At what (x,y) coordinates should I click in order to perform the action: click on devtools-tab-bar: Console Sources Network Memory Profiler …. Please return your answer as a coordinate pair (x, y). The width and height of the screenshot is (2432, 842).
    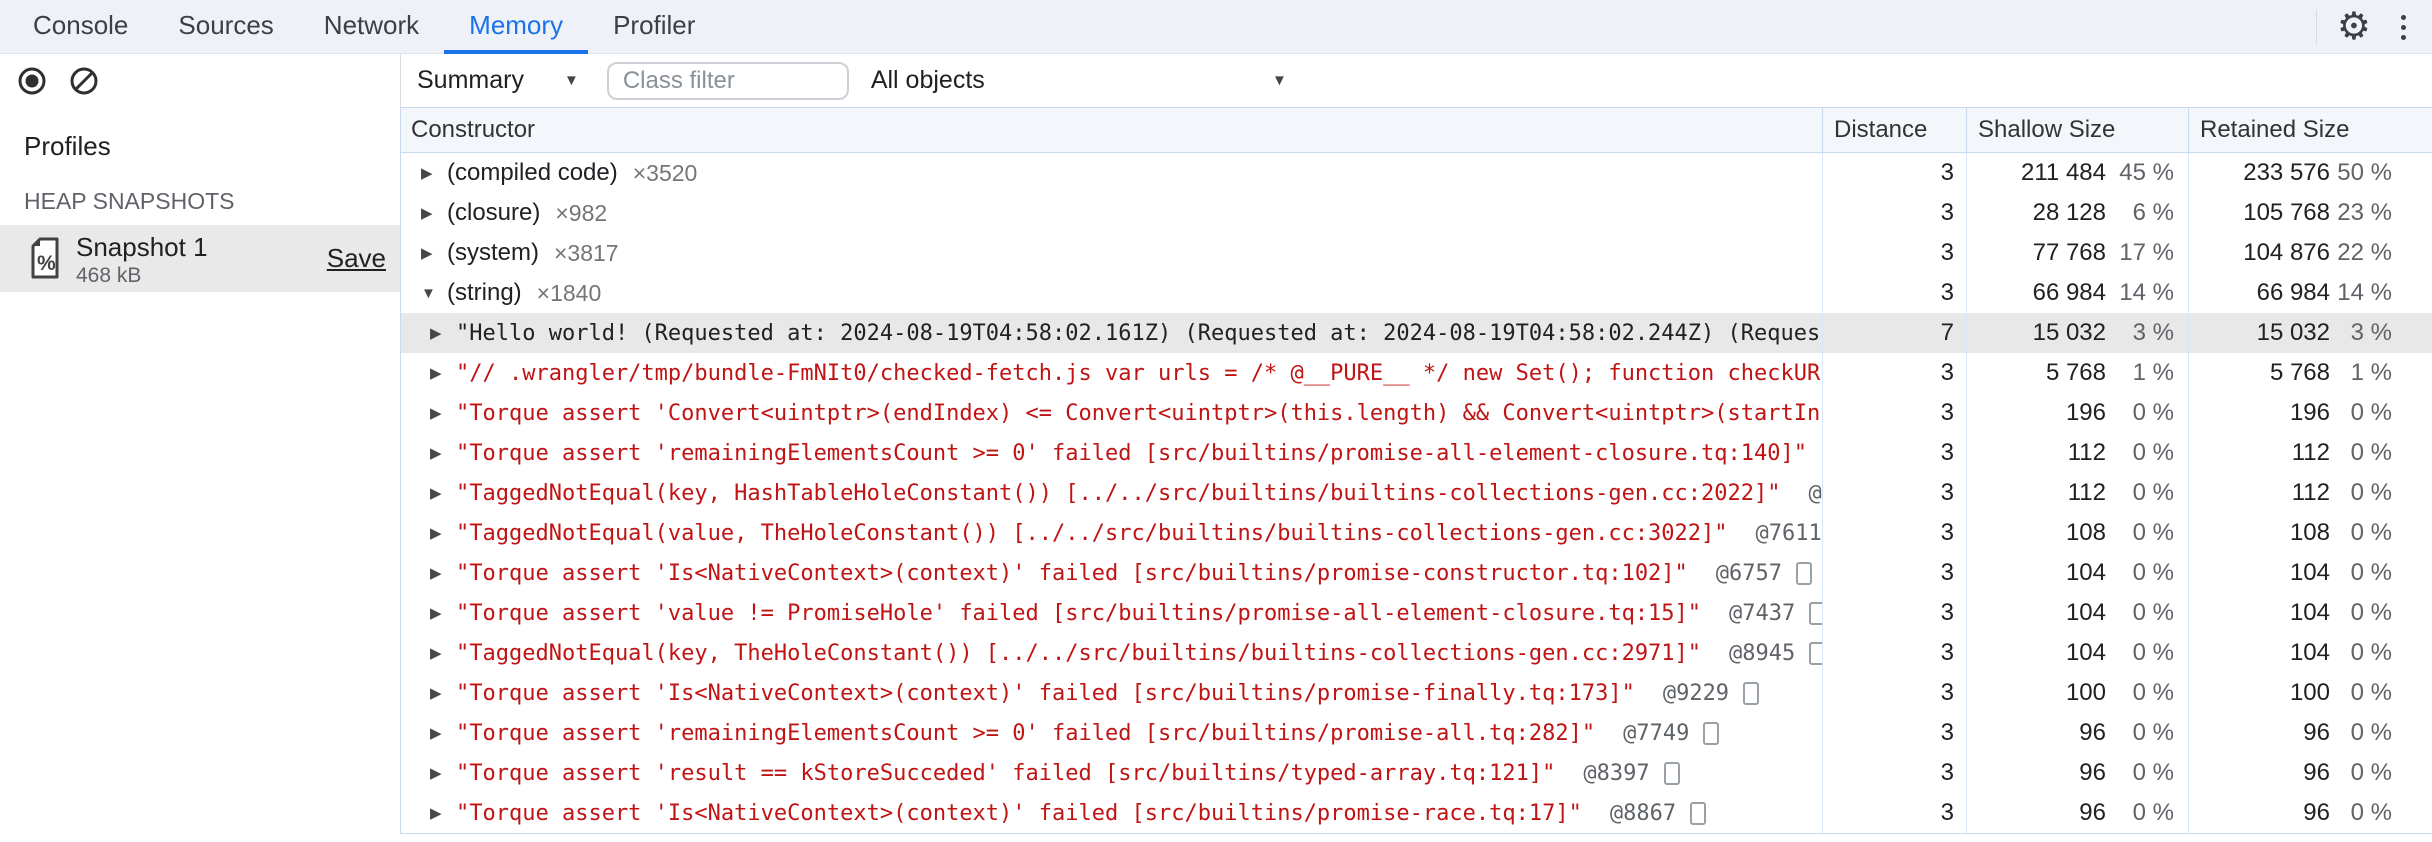
    Looking at the image, I should click on (1216, 27).